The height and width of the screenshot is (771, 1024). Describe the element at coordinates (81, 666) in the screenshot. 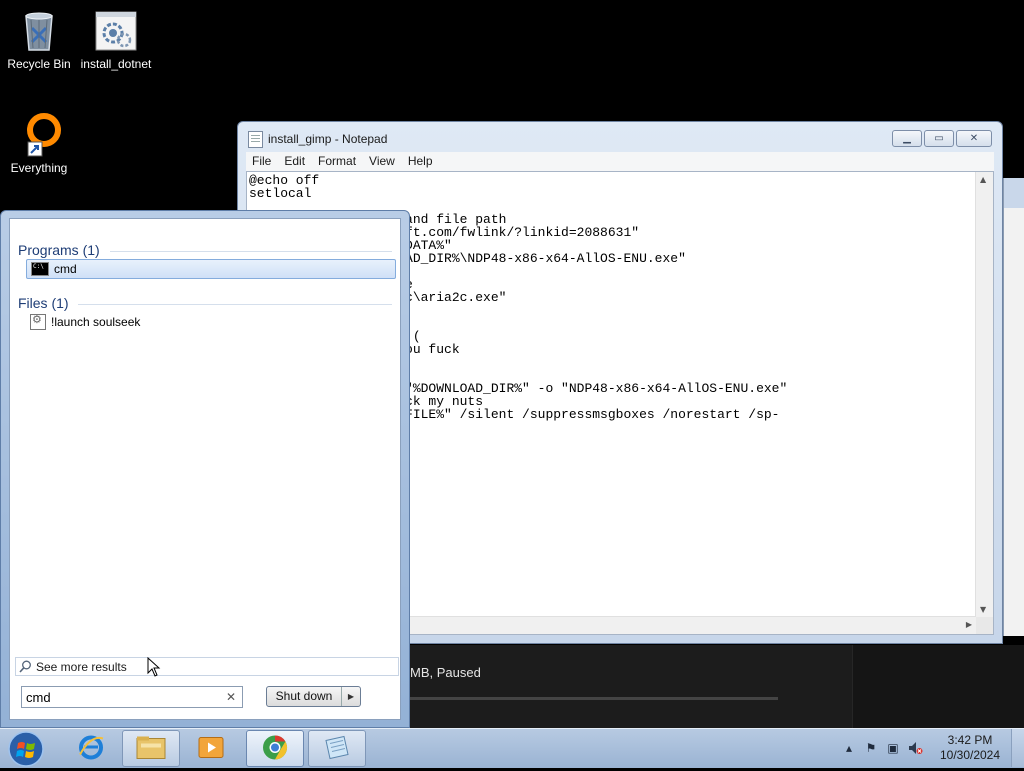

I see `see-more-label: See more results` at that location.